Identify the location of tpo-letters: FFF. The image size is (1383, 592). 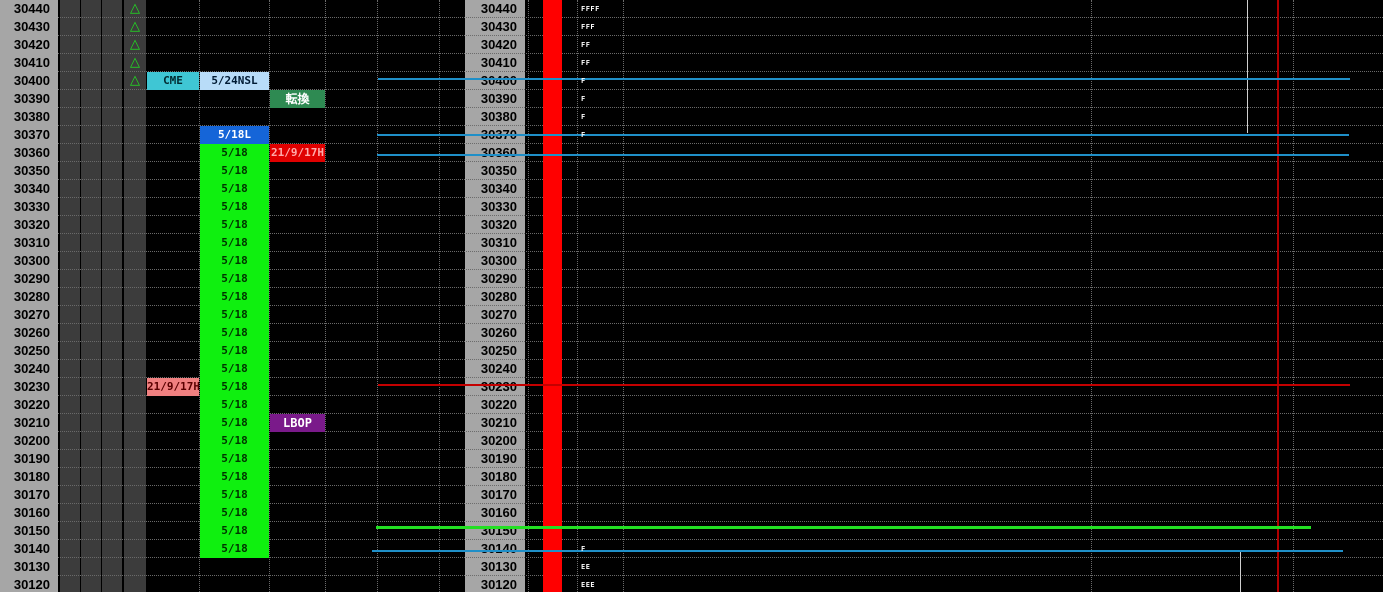
(588, 27).